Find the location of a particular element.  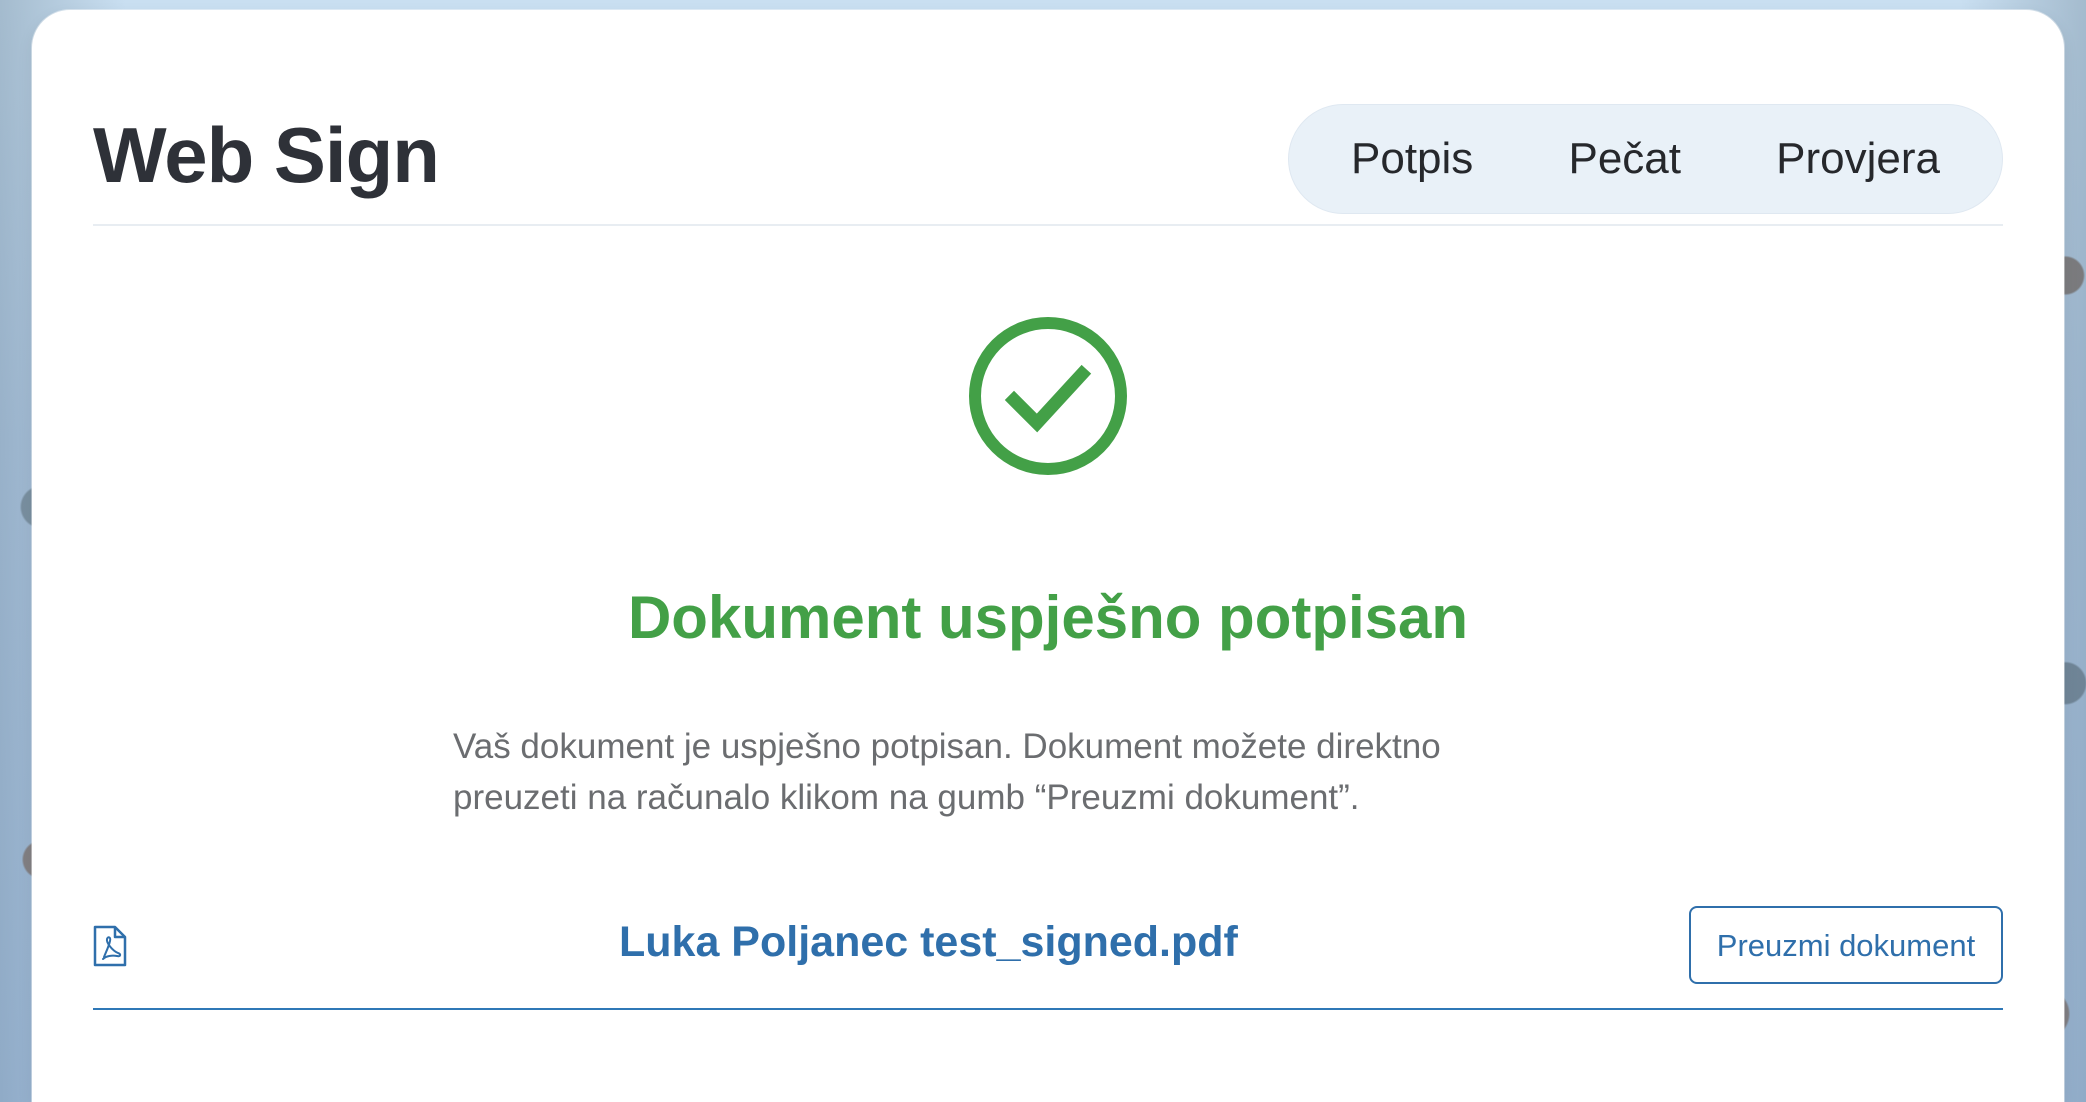

signed-file-name: Luka Poljanec test_signed.pdf is located at coordinates (928, 942).